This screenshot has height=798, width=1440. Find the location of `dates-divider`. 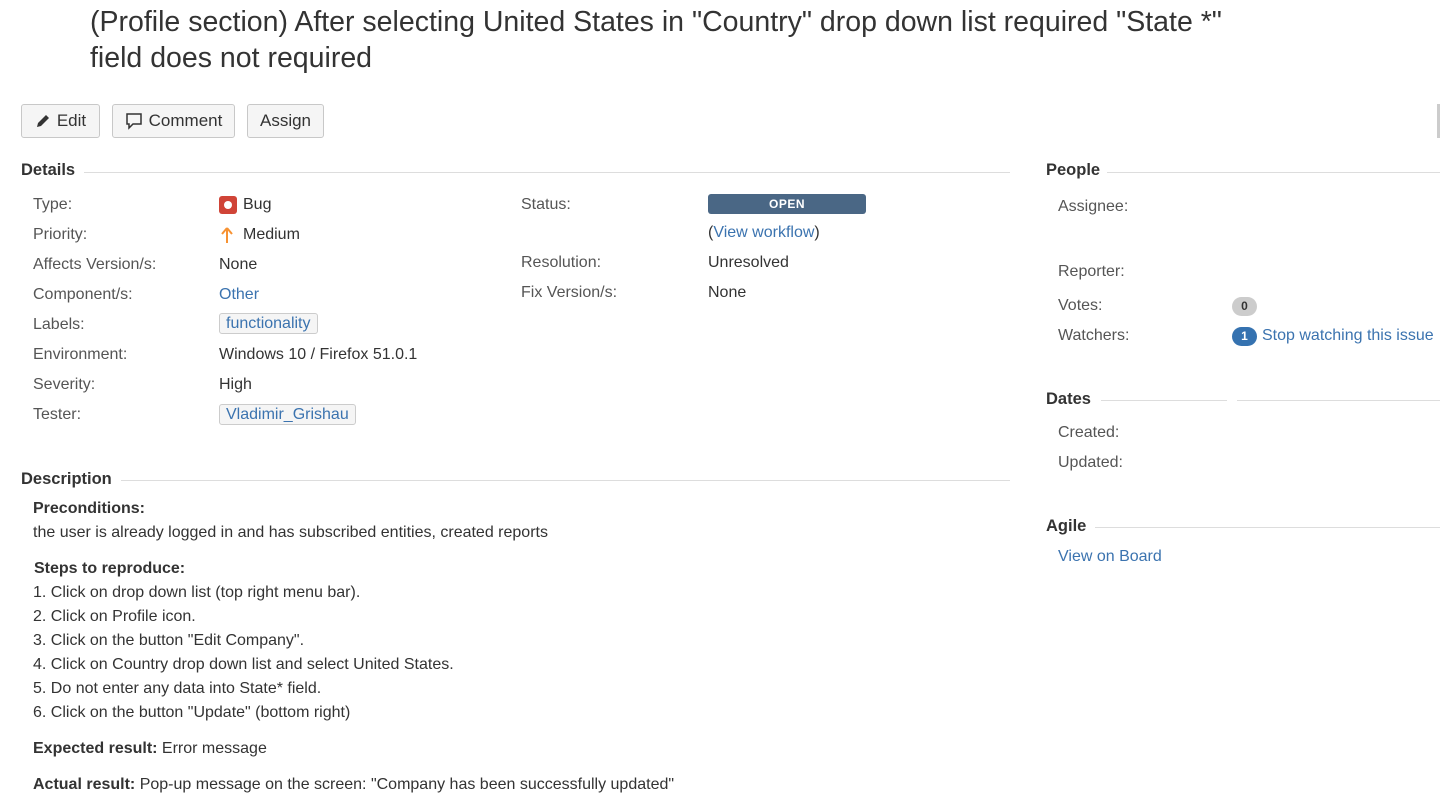

dates-divider is located at coordinates (1164, 400).